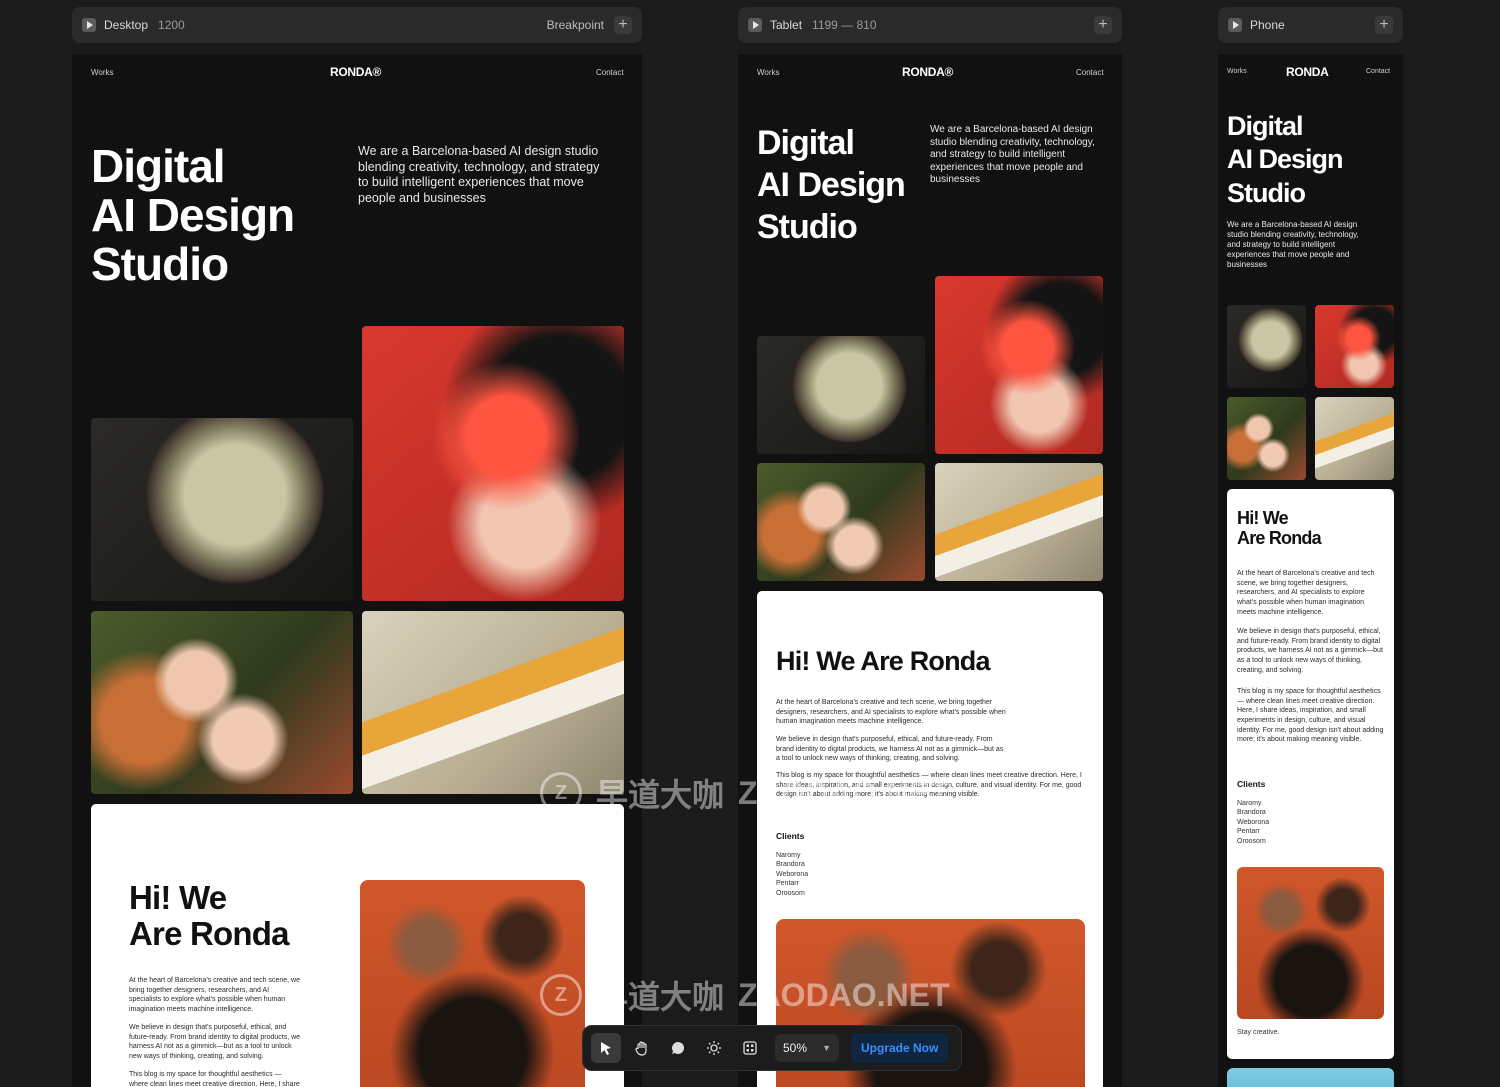 This screenshot has height=1087, width=1500. I want to click on zoom-value: 50%, so click(795, 1048).